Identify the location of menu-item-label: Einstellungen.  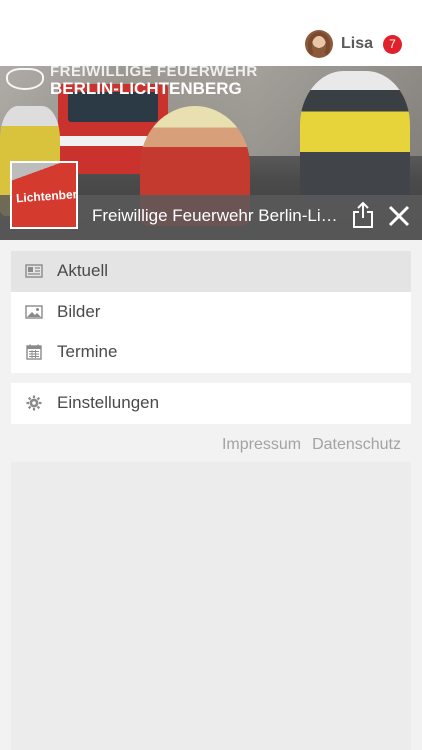
(108, 403).